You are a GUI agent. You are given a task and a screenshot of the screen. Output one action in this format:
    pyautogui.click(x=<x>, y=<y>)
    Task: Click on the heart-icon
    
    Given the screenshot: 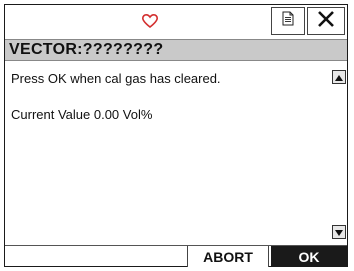 What is the action you would take?
    pyautogui.click(x=150, y=21)
    